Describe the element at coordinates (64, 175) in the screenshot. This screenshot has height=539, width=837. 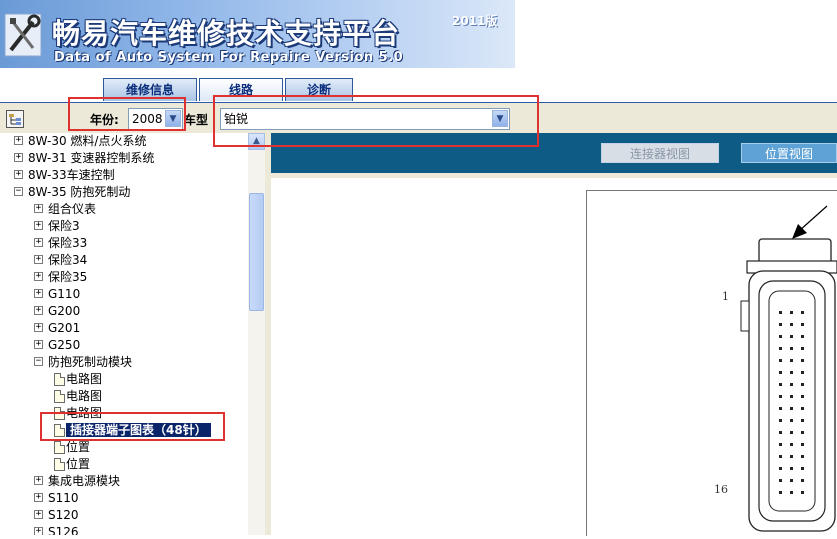
I see `tree-item: +8W-33车速控制` at that location.